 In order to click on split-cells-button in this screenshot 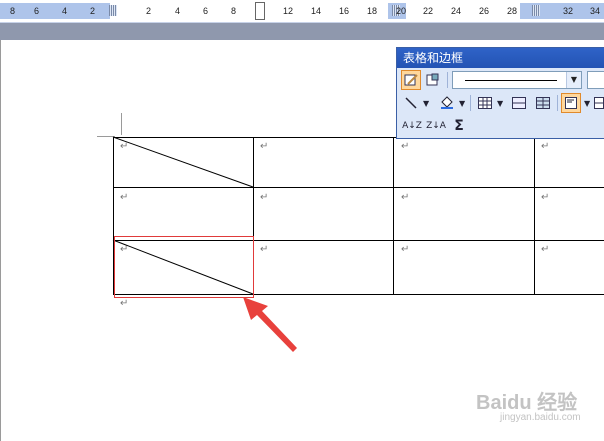, I will do `click(543, 103)`.